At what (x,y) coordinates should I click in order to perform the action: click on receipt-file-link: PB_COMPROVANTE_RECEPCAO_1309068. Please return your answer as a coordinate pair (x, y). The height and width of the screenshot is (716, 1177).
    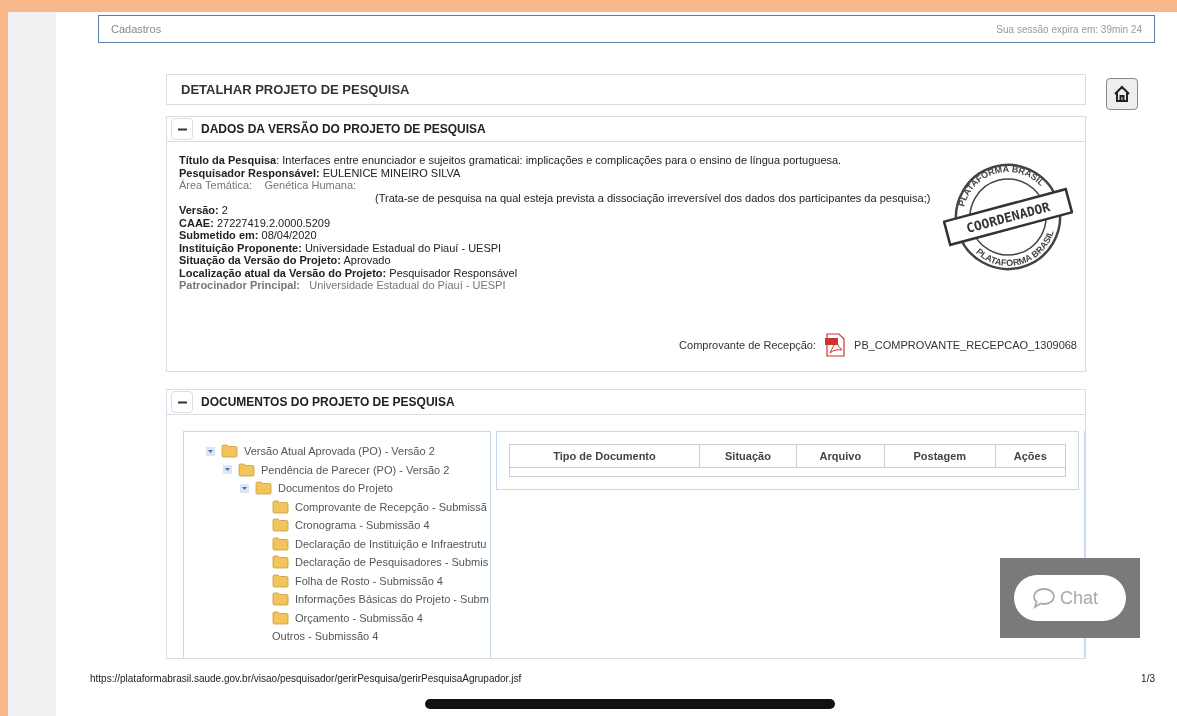
    Looking at the image, I should click on (965, 345).